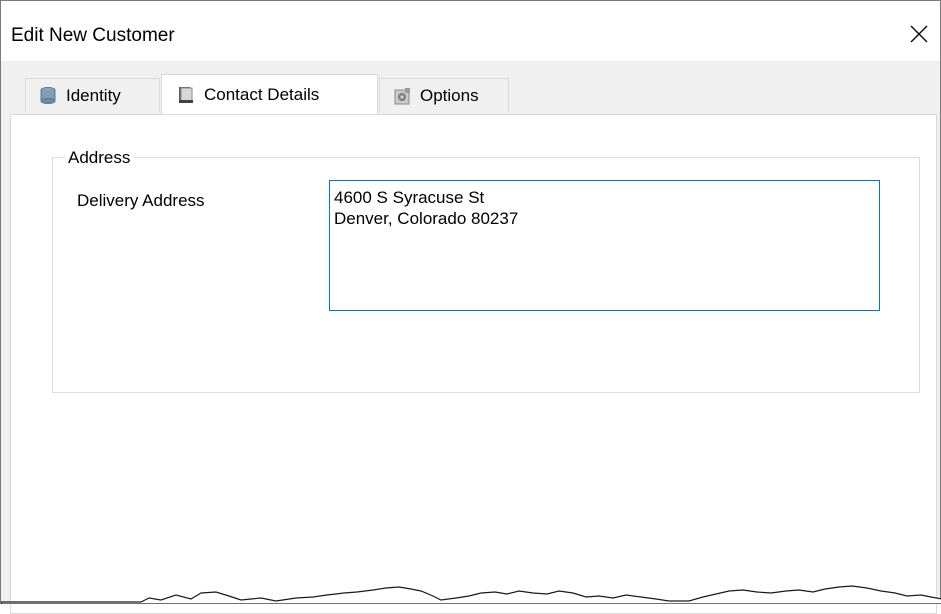 This screenshot has width=941, height=614. I want to click on tab-contact-details-label: Contact Details, so click(262, 94).